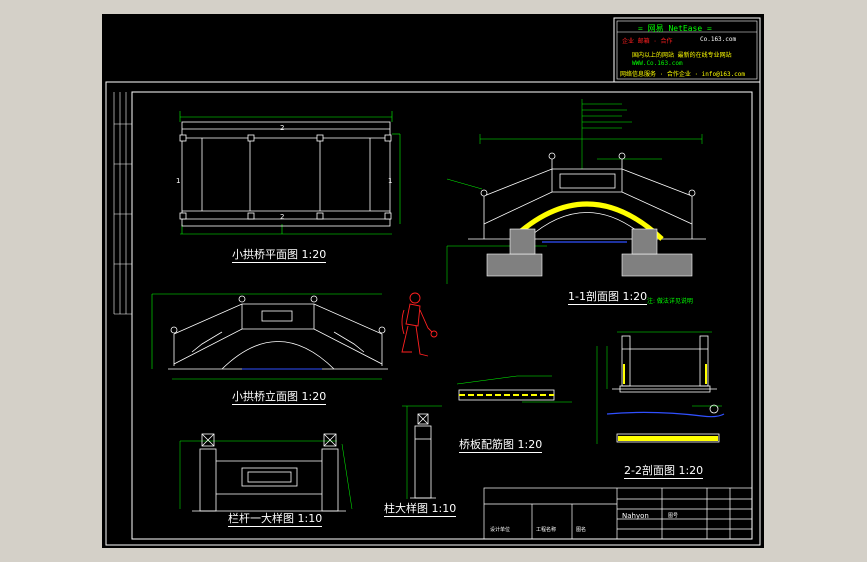  What do you see at coordinates (282, 217) in the screenshot?
I see `plan-mark-bottom: 2` at bounding box center [282, 217].